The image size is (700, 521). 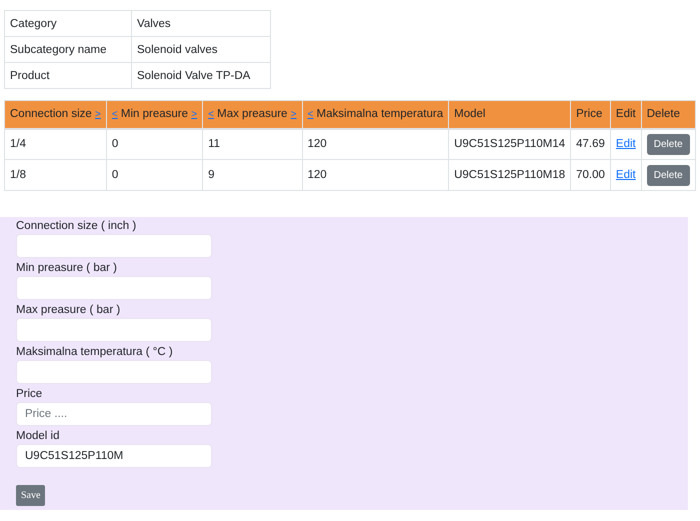 I want to click on column-header: Delete, so click(x=668, y=114).